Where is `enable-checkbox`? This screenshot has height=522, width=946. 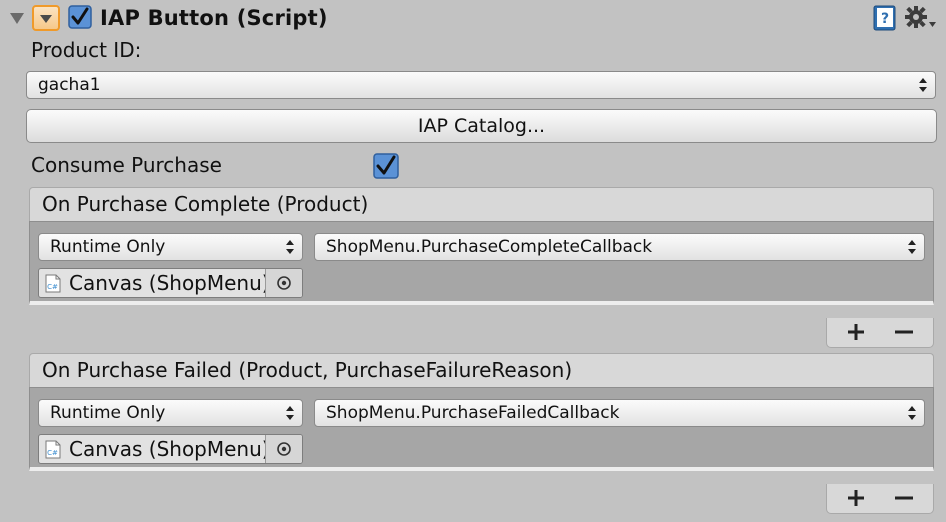
enable-checkbox is located at coordinates (80, 17).